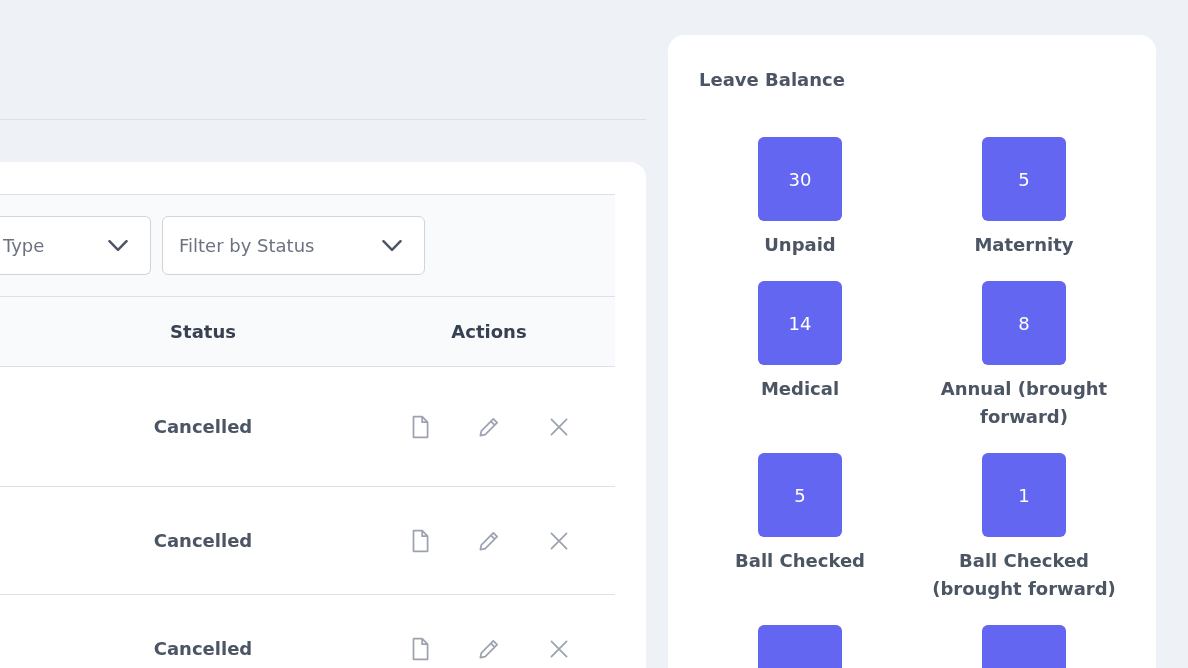  Describe the element at coordinates (1024, 575) in the screenshot. I see `balance-label: Ball Checked (brought forward)` at that location.